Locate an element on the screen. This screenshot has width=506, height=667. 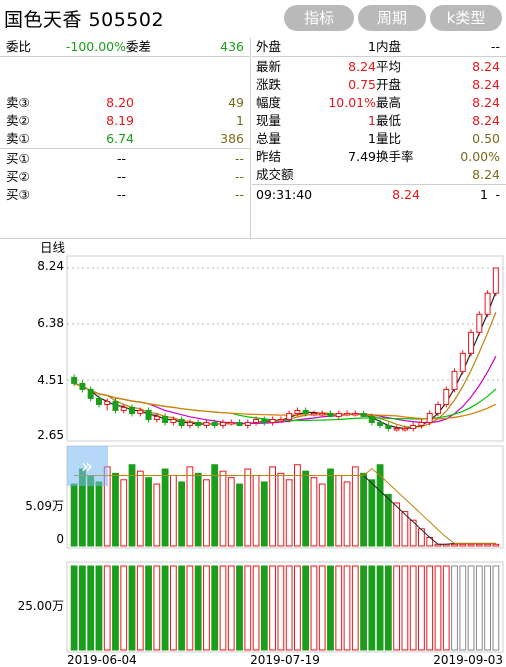
k-type-button: k类型 is located at coordinates (466, 18).